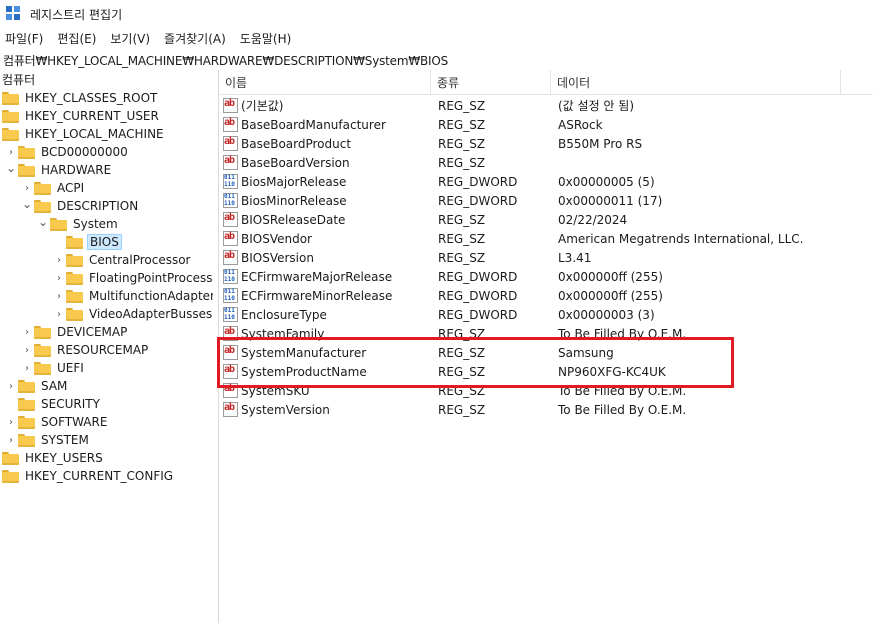 This screenshot has width=873, height=623. I want to click on tree-node-hardware: ⌄ HARDWARE, so click(58, 170).